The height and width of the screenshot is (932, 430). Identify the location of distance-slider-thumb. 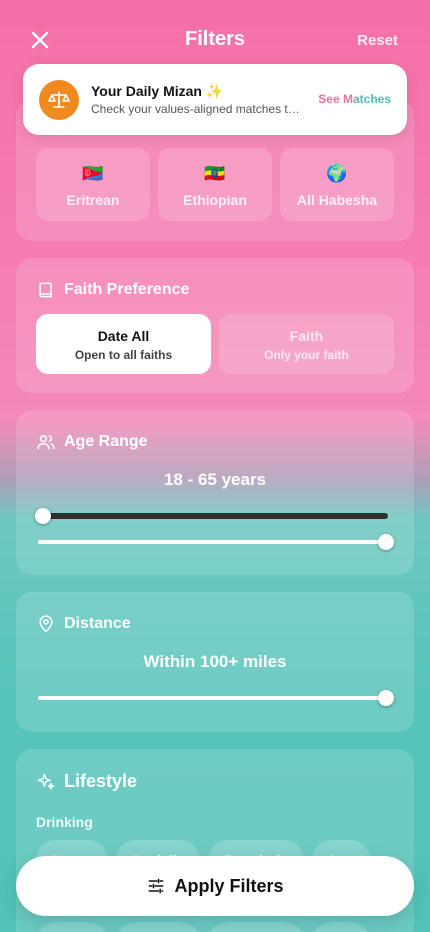
(386, 698).